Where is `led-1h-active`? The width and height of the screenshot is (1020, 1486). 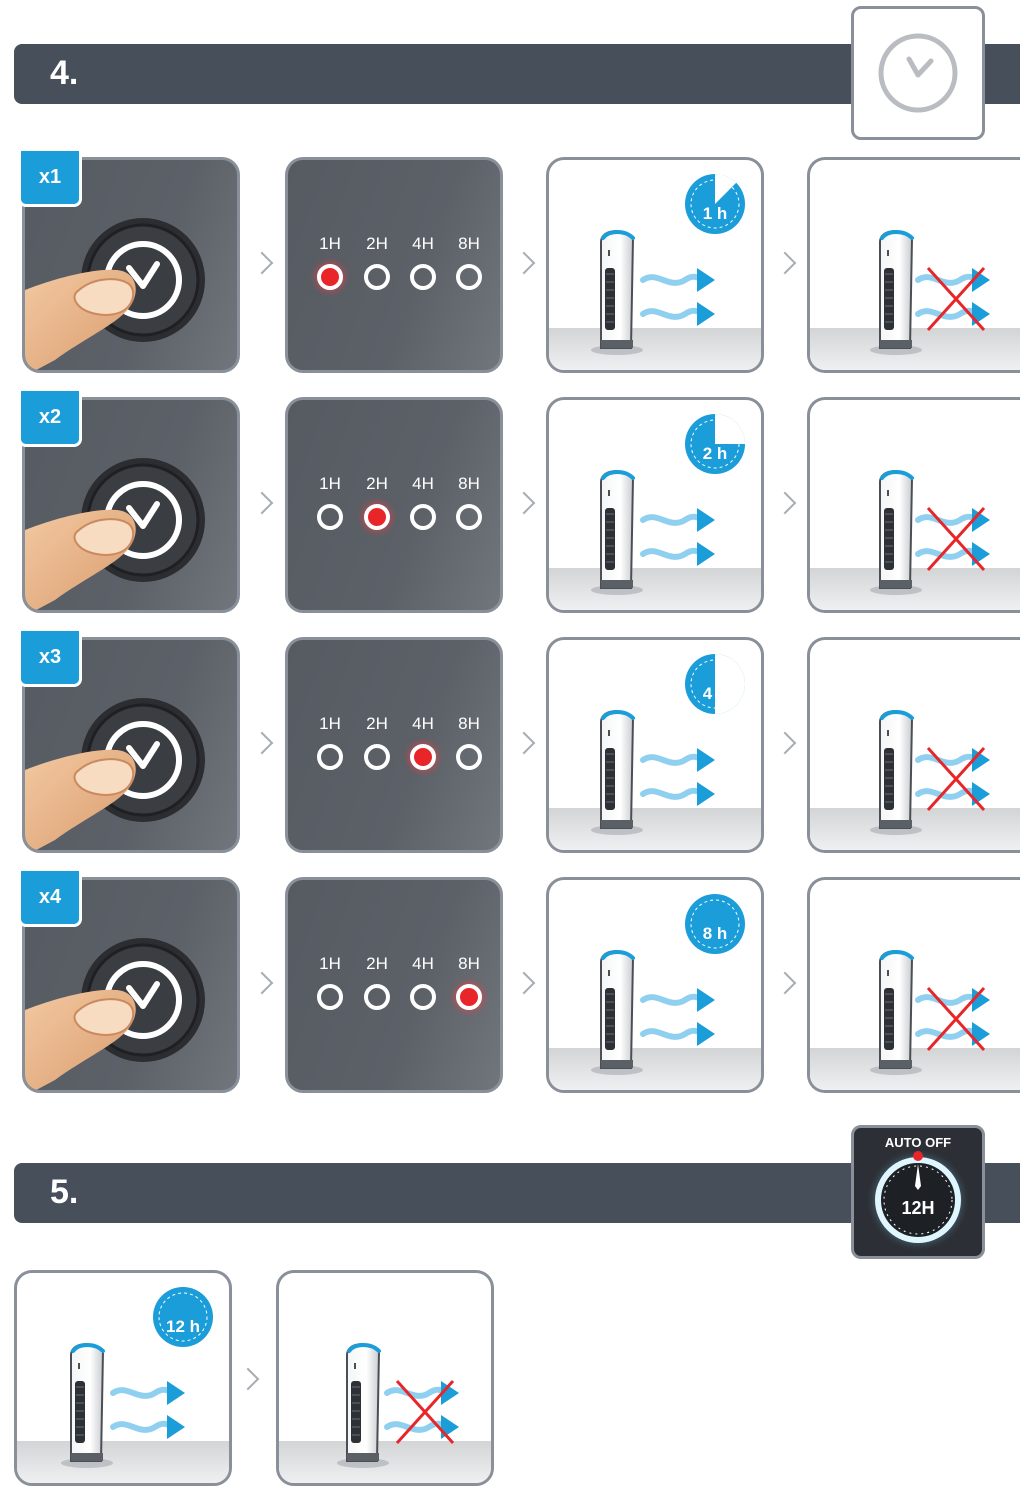 led-1h-active is located at coordinates (330, 277).